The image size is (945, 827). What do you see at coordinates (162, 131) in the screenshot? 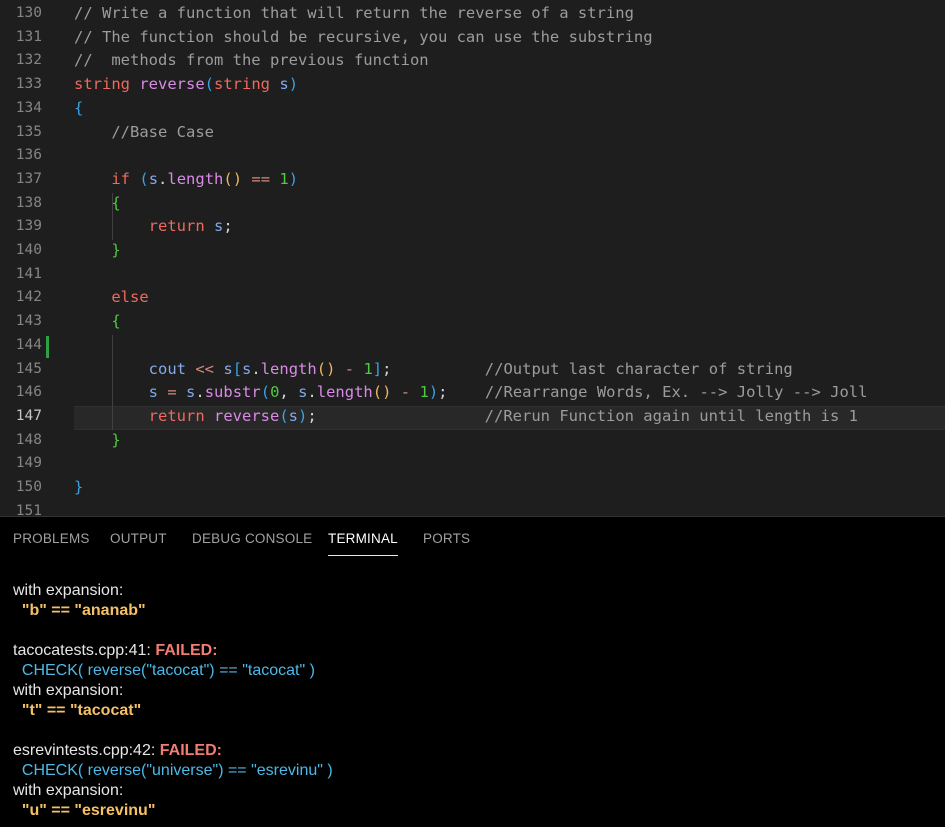
I see `code-text: //Base Case` at bounding box center [162, 131].